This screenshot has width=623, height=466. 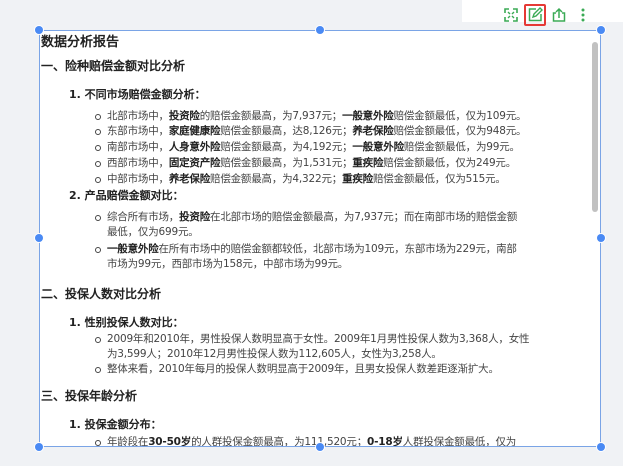 What do you see at coordinates (595, 127) in the screenshot?
I see `scrollbar-thumb` at bounding box center [595, 127].